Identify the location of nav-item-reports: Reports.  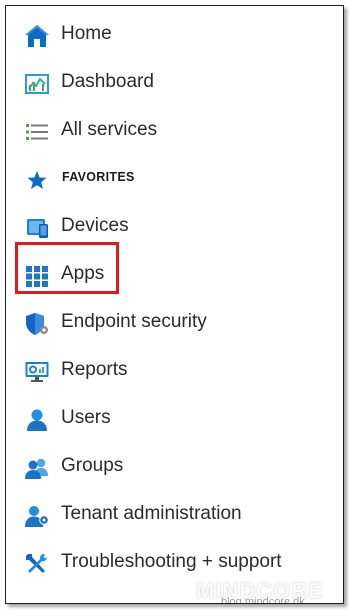
(174, 371).